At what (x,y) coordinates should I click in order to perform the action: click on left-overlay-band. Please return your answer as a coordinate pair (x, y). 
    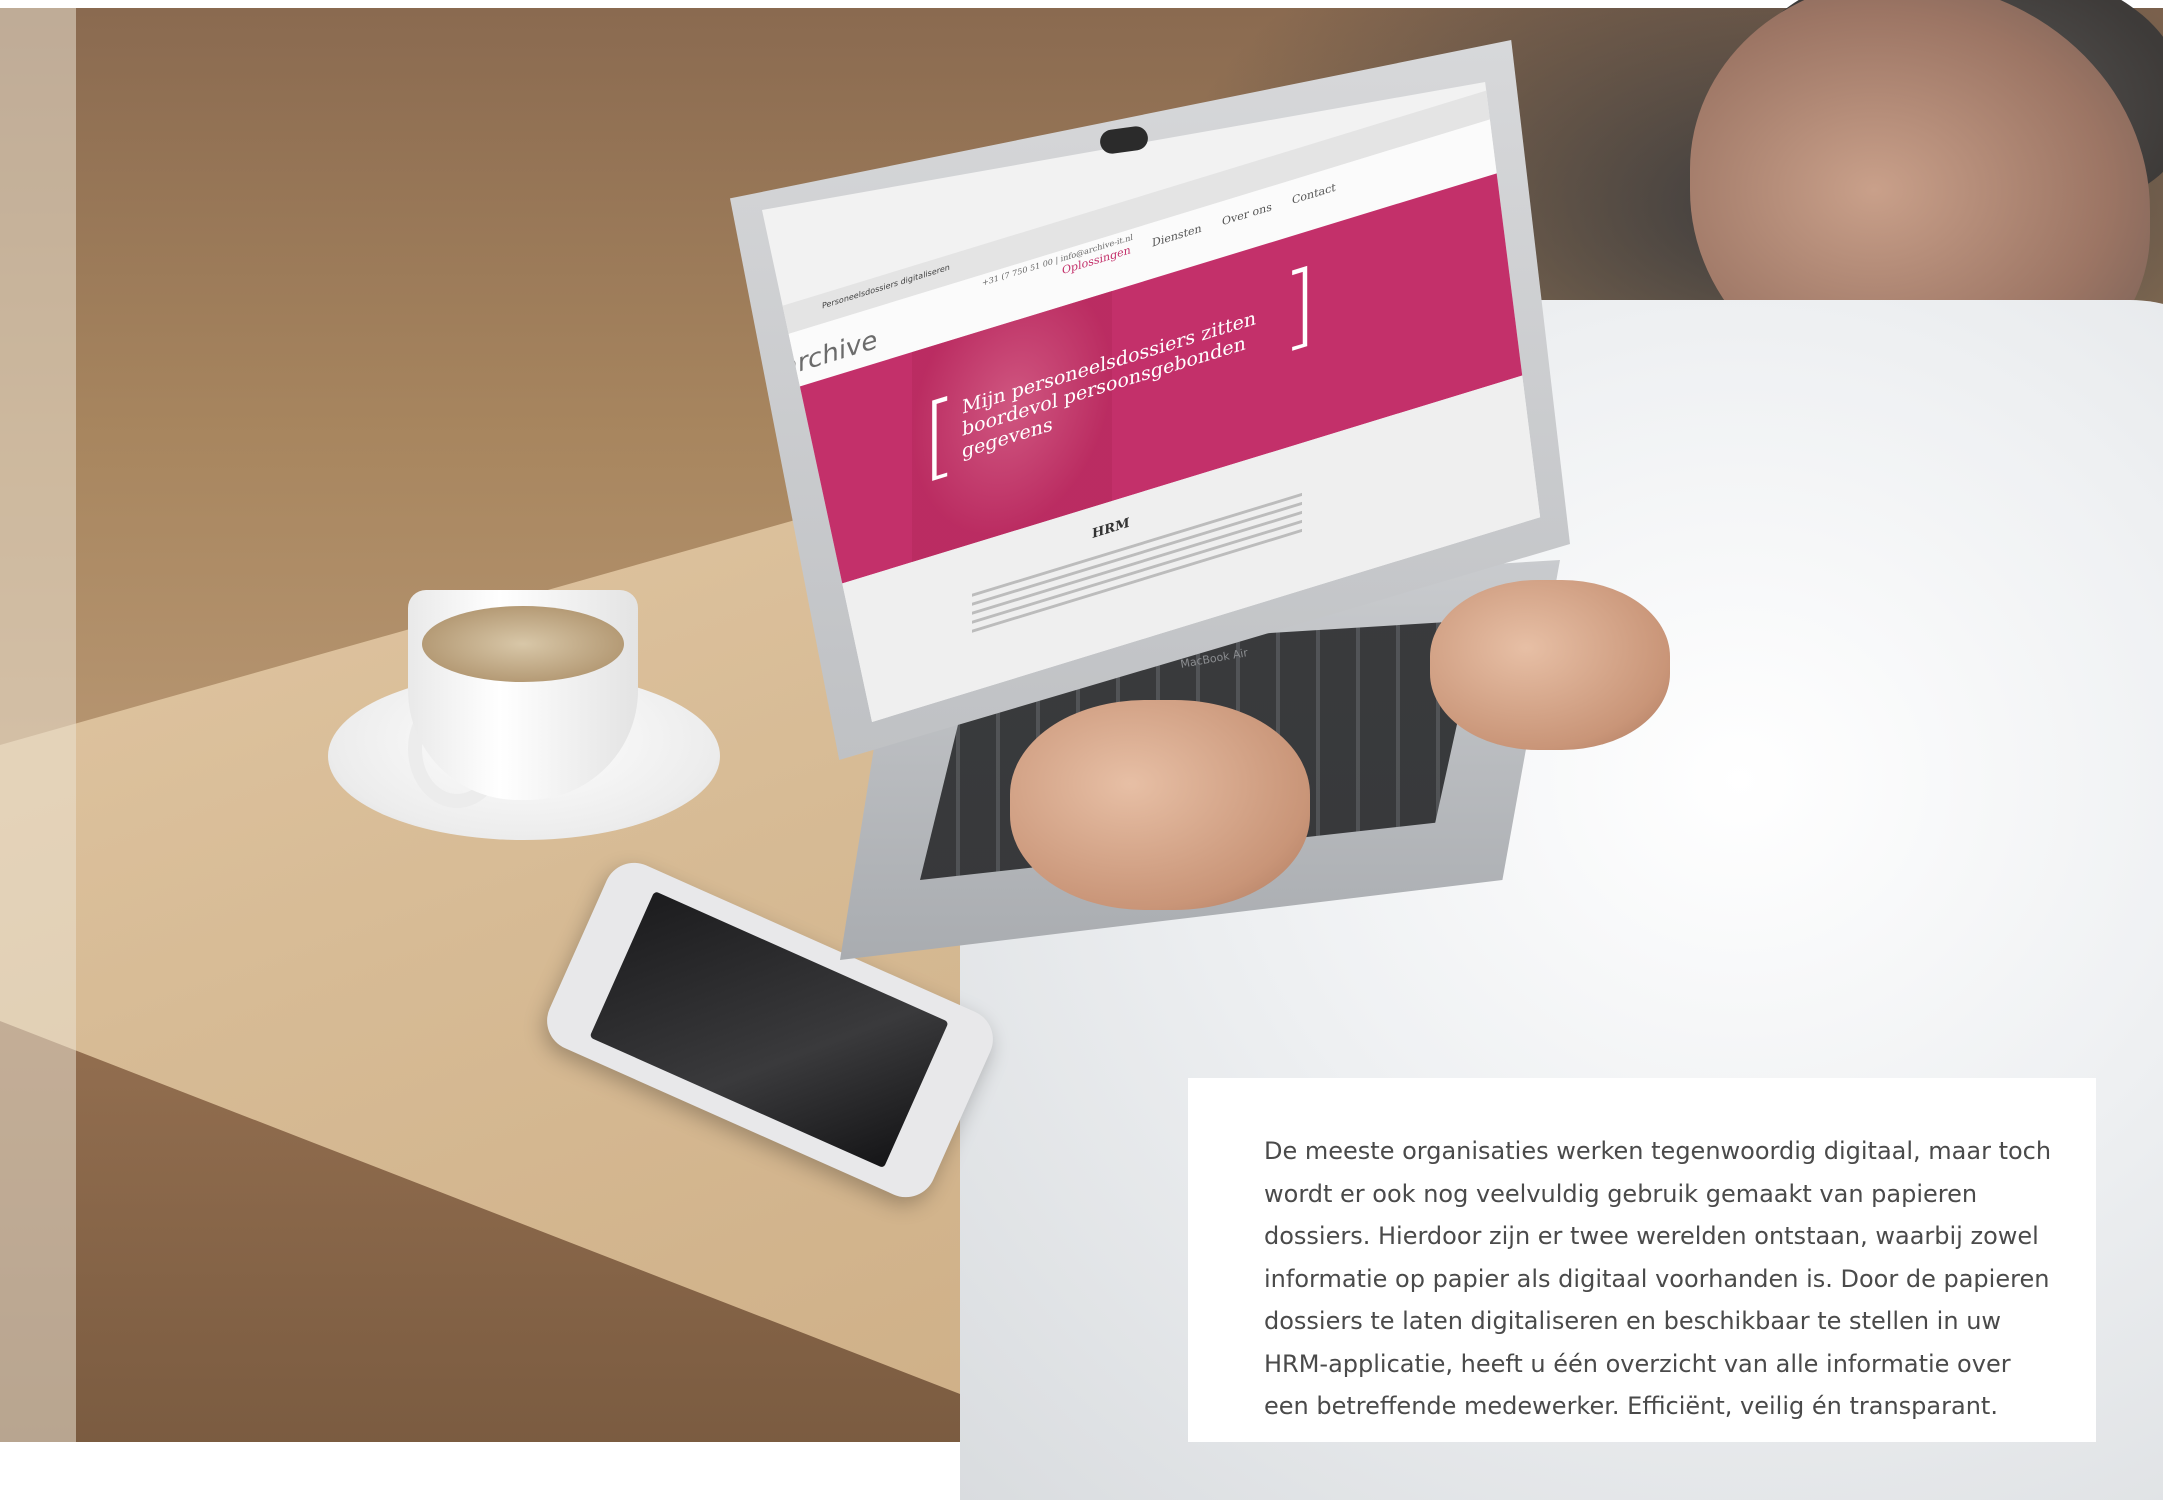
    Looking at the image, I should click on (38, 725).